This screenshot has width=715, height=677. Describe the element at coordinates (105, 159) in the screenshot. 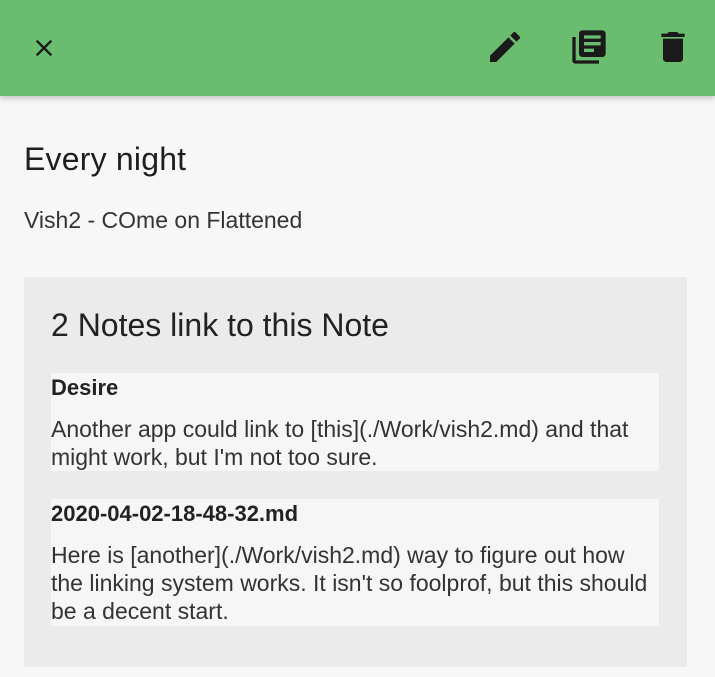

I see `note-title: Every night` at that location.